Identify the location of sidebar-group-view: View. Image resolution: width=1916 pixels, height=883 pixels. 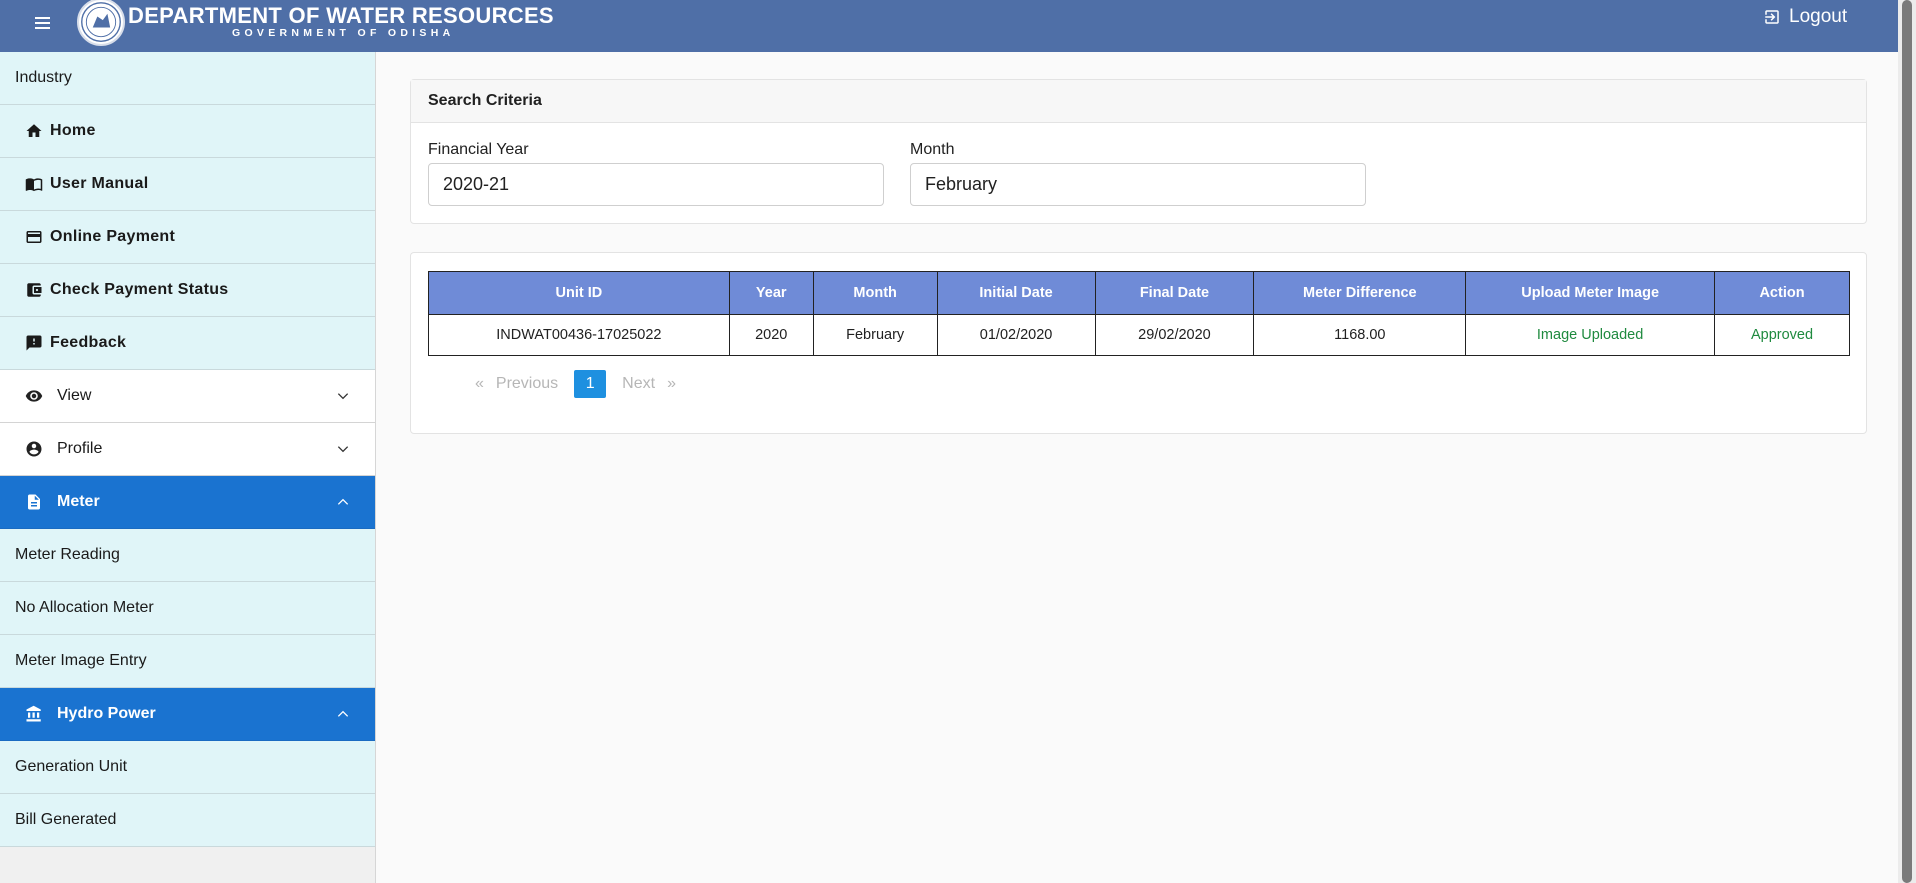
(187, 396).